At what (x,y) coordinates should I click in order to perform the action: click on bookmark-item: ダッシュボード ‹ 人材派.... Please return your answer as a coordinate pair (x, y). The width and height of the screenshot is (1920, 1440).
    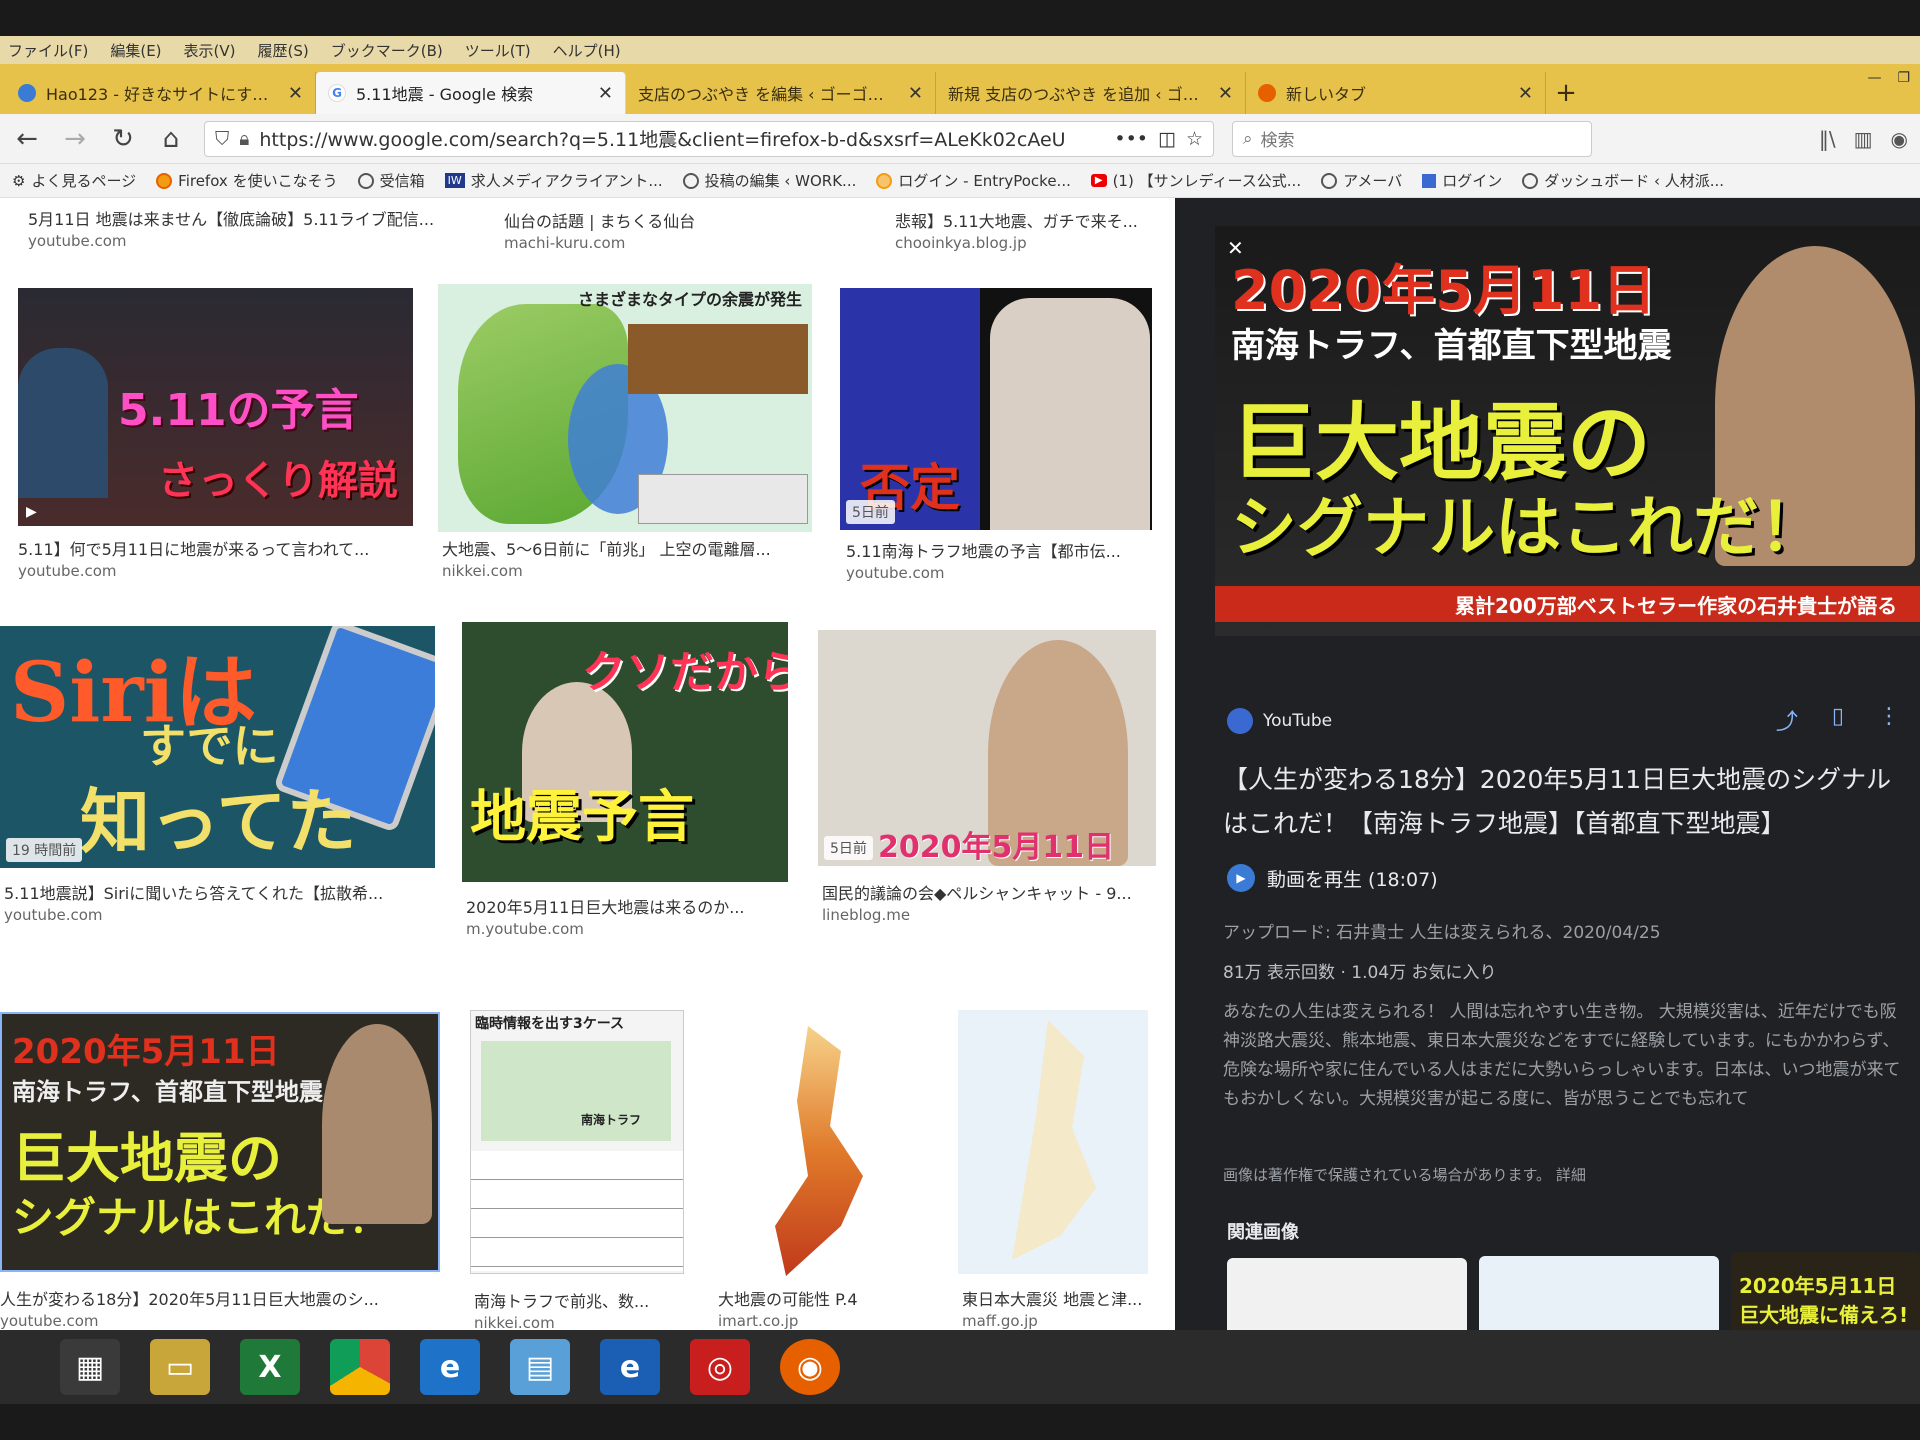
    Looking at the image, I should click on (1623, 180).